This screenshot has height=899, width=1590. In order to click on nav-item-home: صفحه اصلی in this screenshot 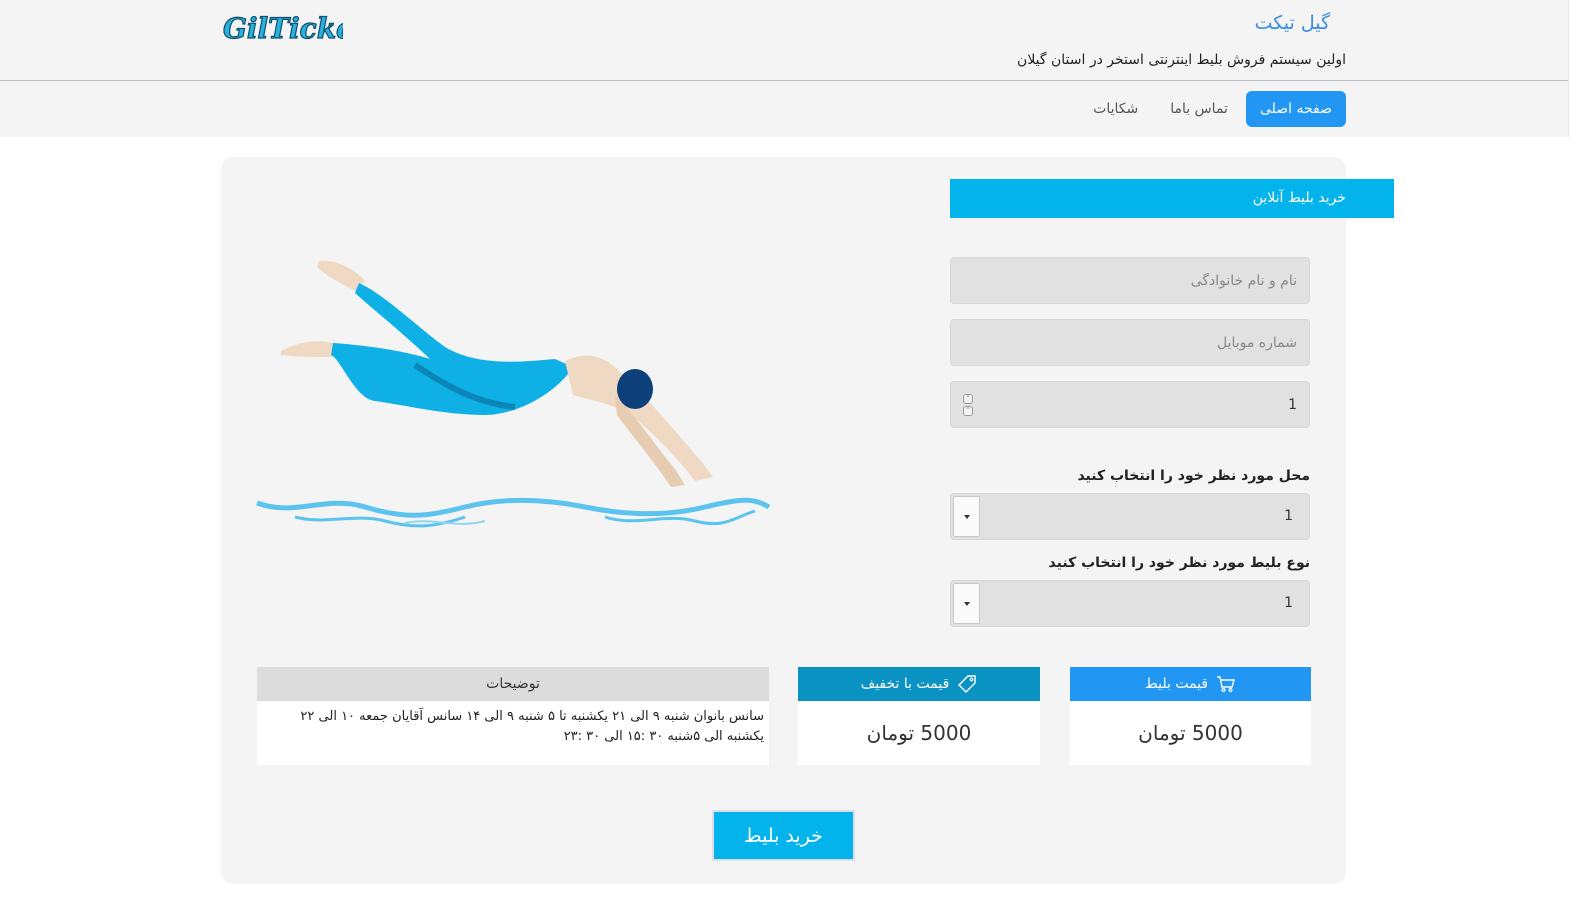, I will do `click(1295, 109)`.